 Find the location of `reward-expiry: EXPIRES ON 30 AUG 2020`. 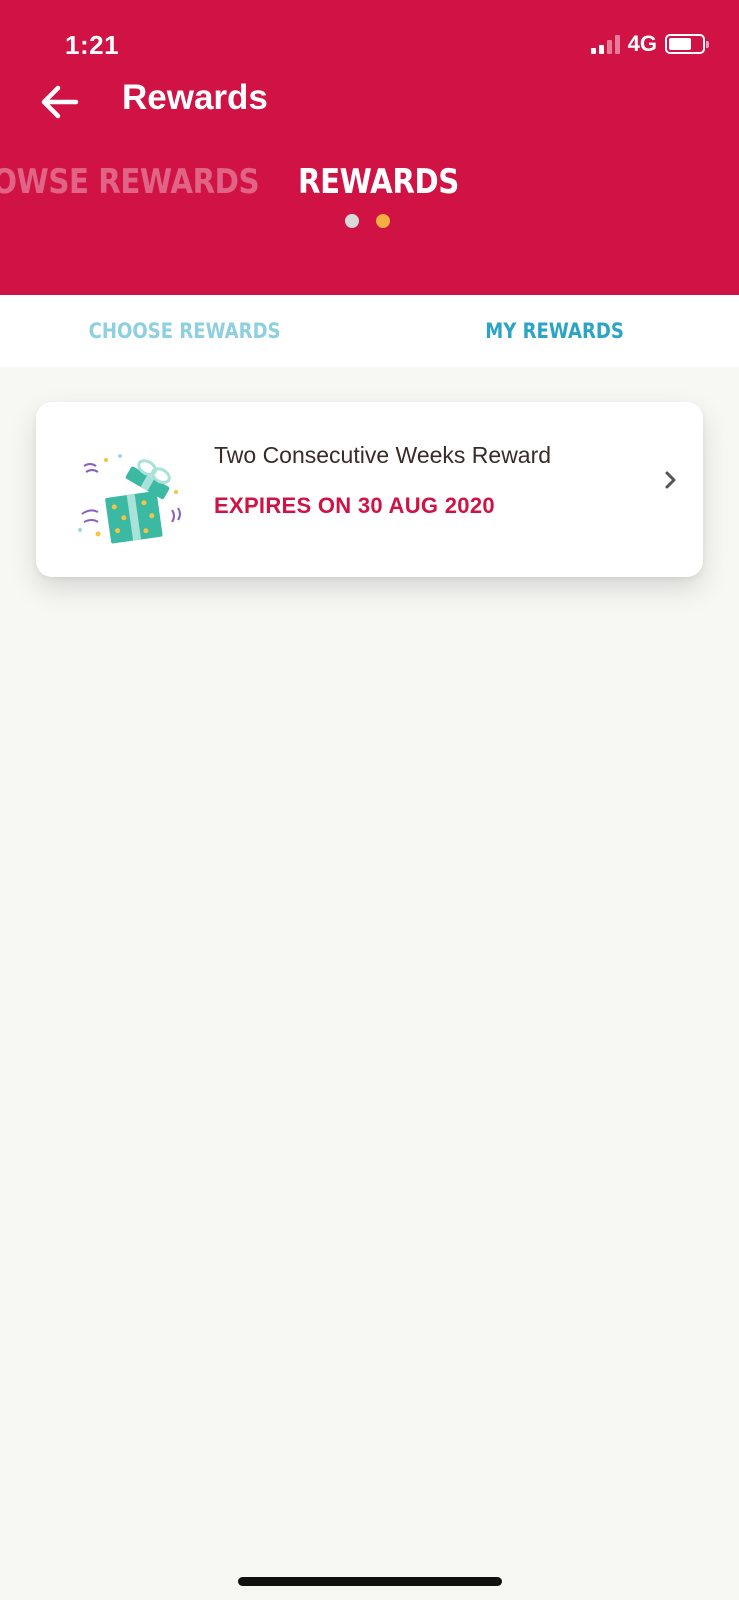

reward-expiry: EXPIRES ON 30 AUG 2020 is located at coordinates (354, 505).